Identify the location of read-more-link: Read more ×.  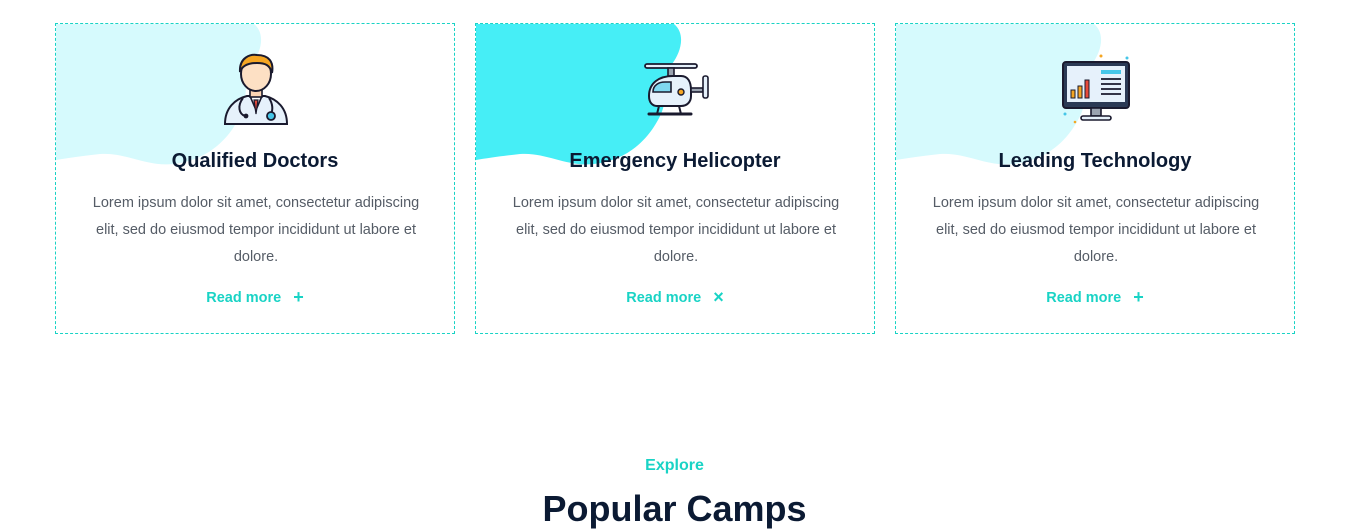
(675, 297).